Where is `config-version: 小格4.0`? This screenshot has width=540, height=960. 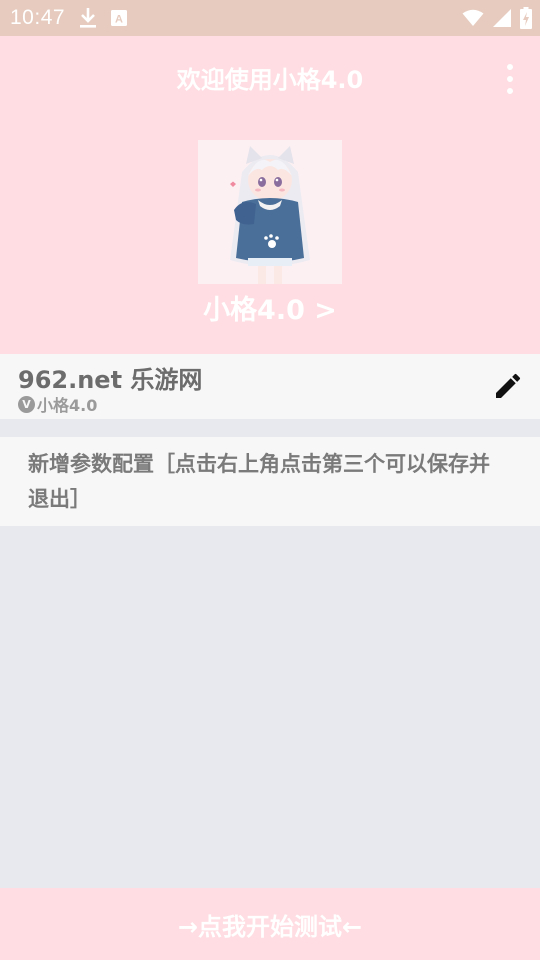
config-version: 小格4.0 is located at coordinates (67, 405).